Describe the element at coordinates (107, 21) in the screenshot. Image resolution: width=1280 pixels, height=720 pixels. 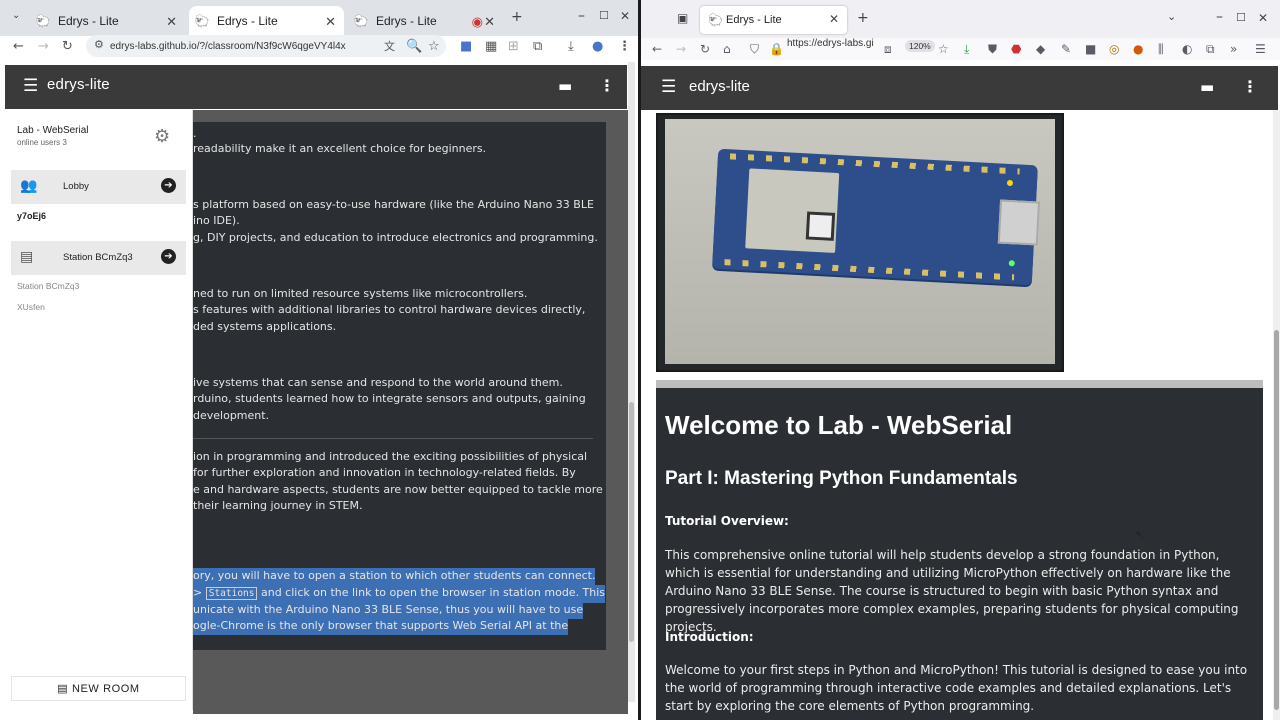
I see `tab-1: 🐑 Edrys - Lite ✕` at that location.